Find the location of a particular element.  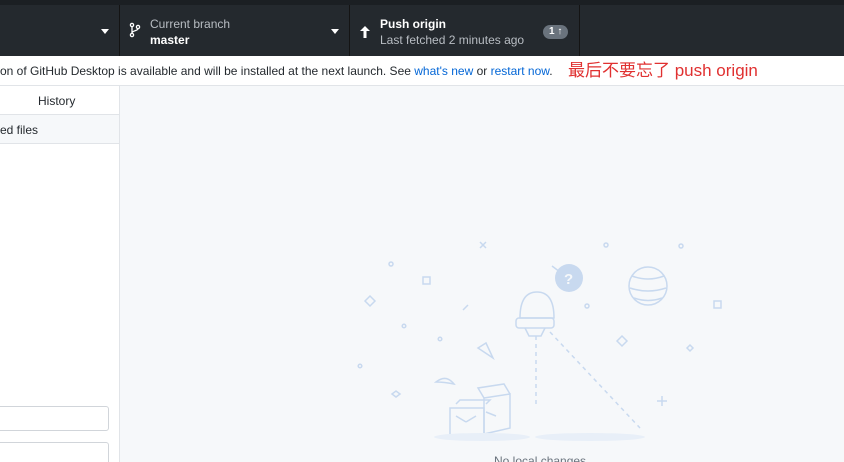

planet-icon is located at coordinates (648, 286).